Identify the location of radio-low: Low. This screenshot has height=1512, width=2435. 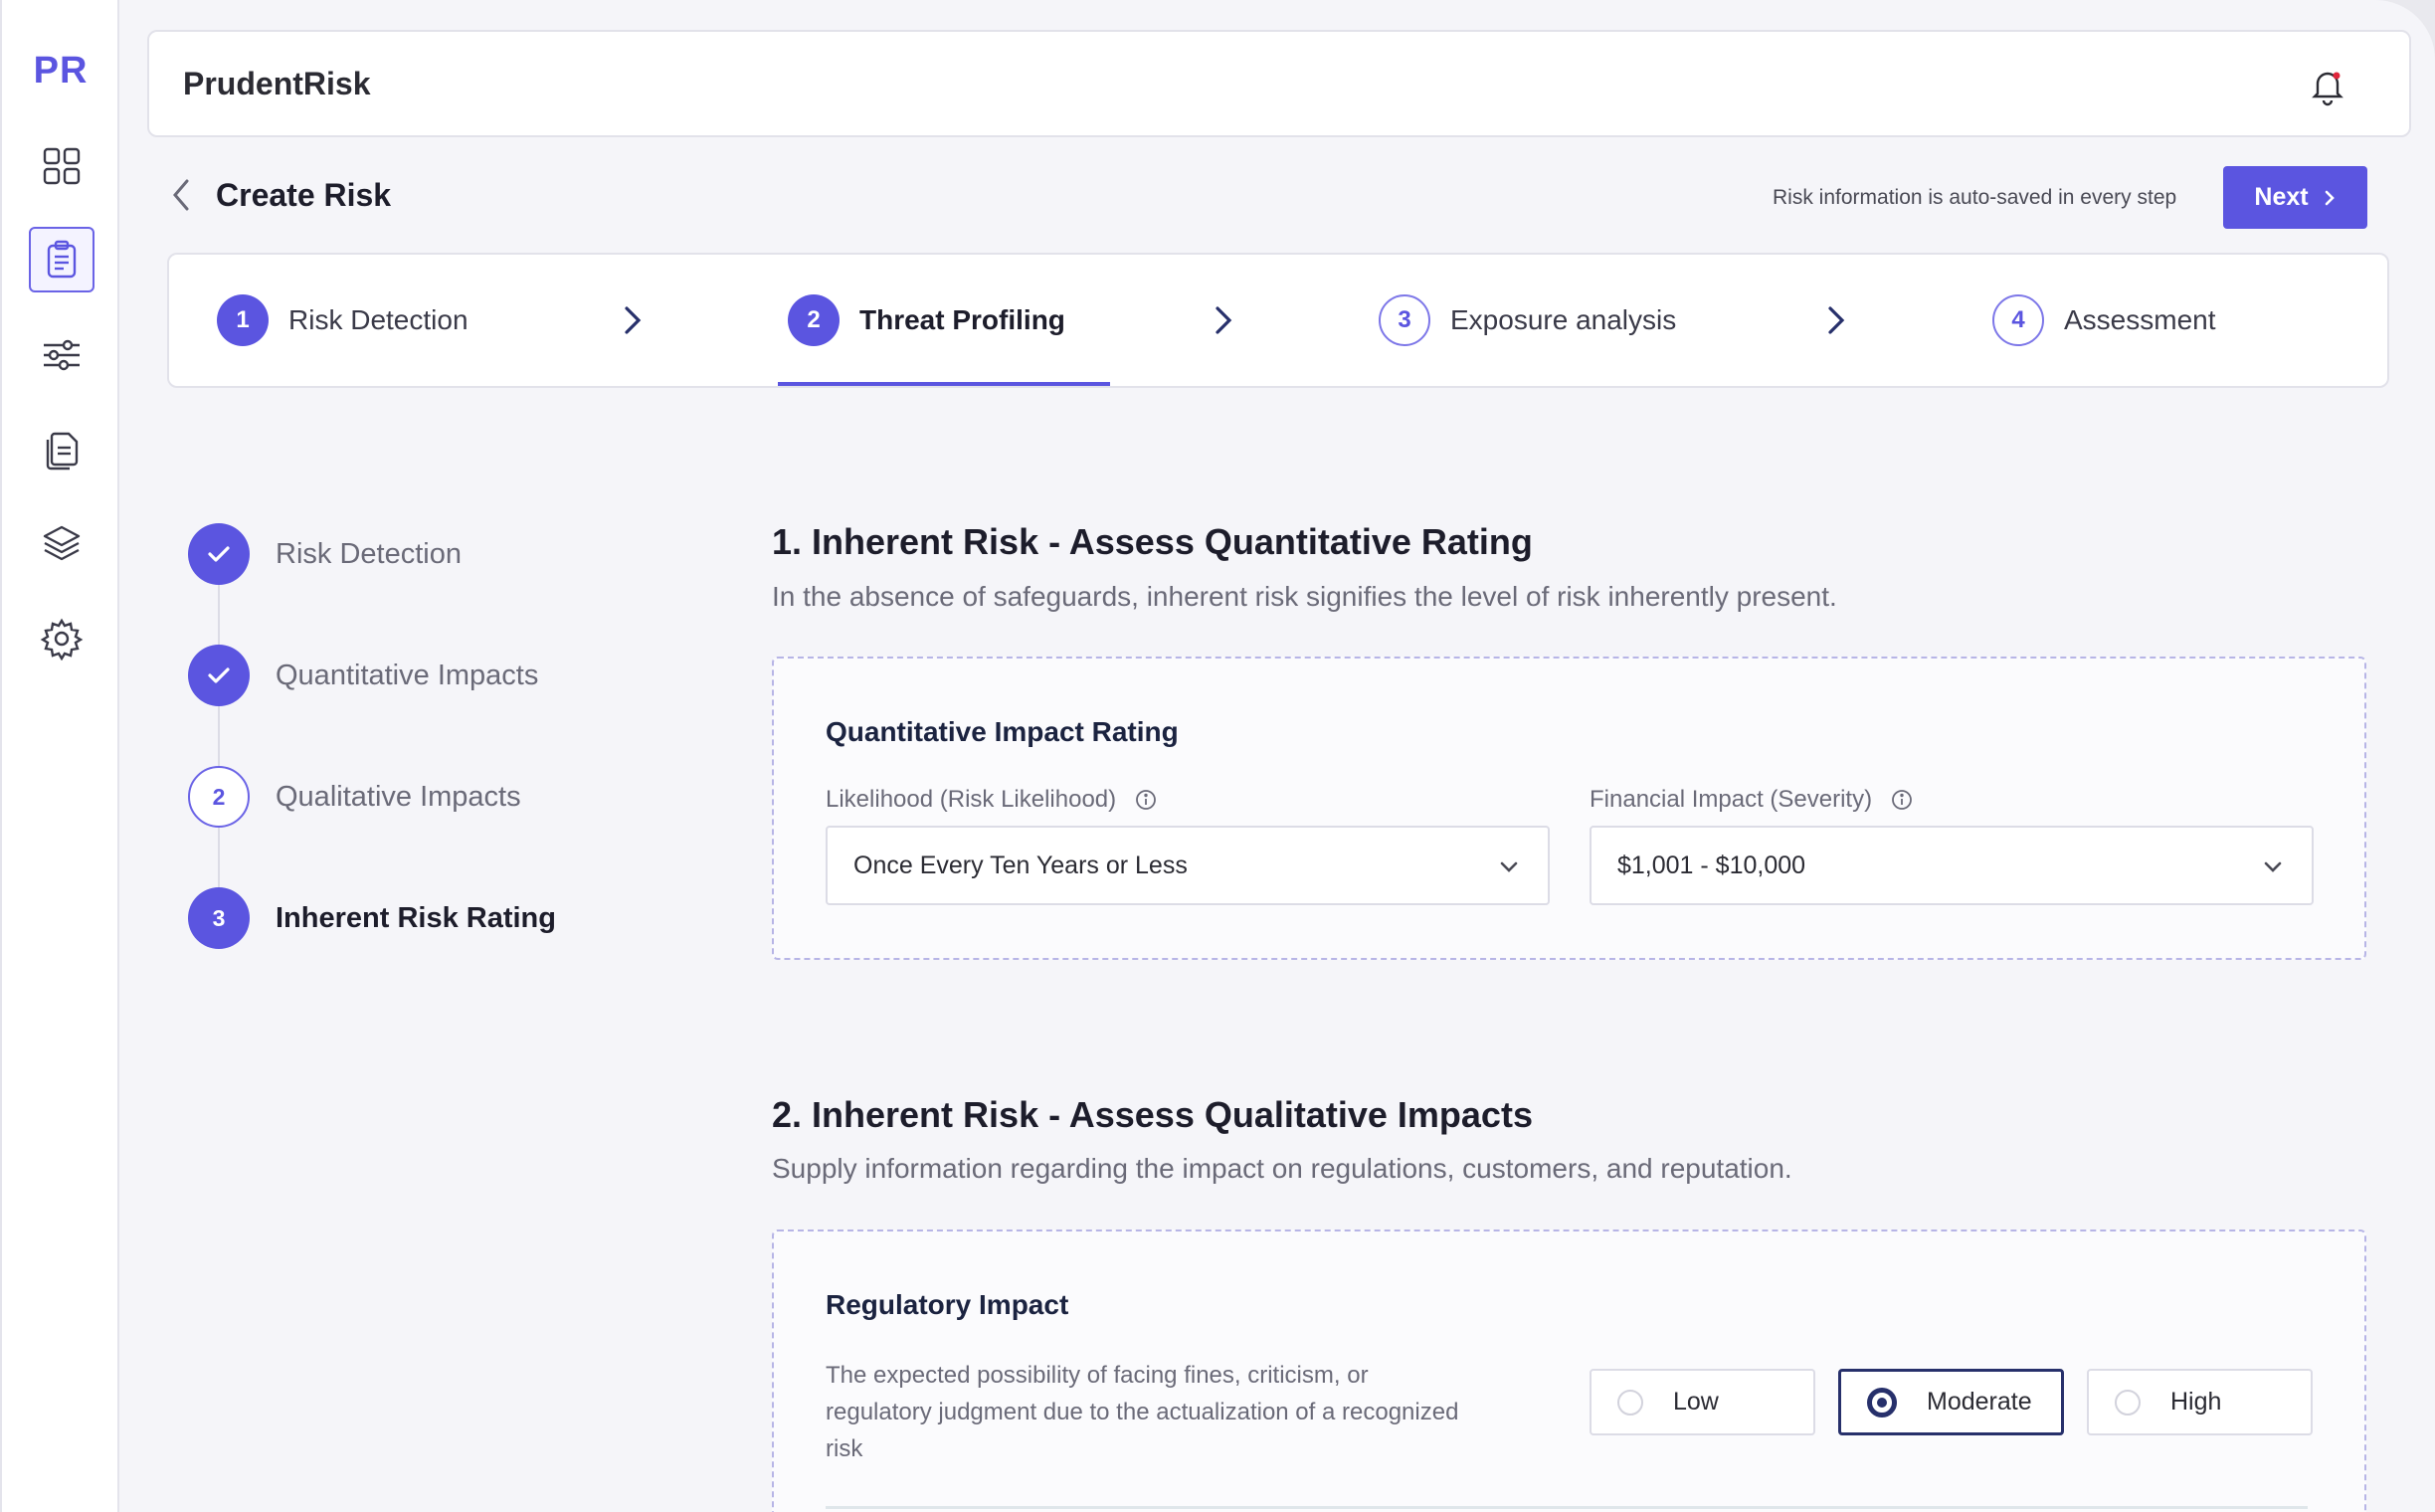
(1702, 1402).